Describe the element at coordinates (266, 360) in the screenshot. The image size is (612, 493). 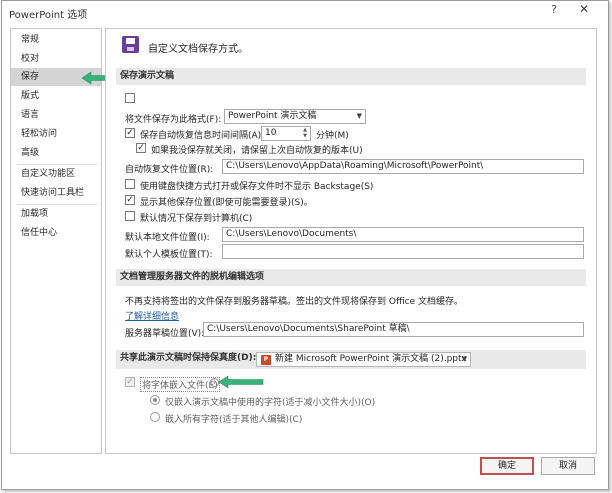
I see `pptx-file-icon: P` at that location.